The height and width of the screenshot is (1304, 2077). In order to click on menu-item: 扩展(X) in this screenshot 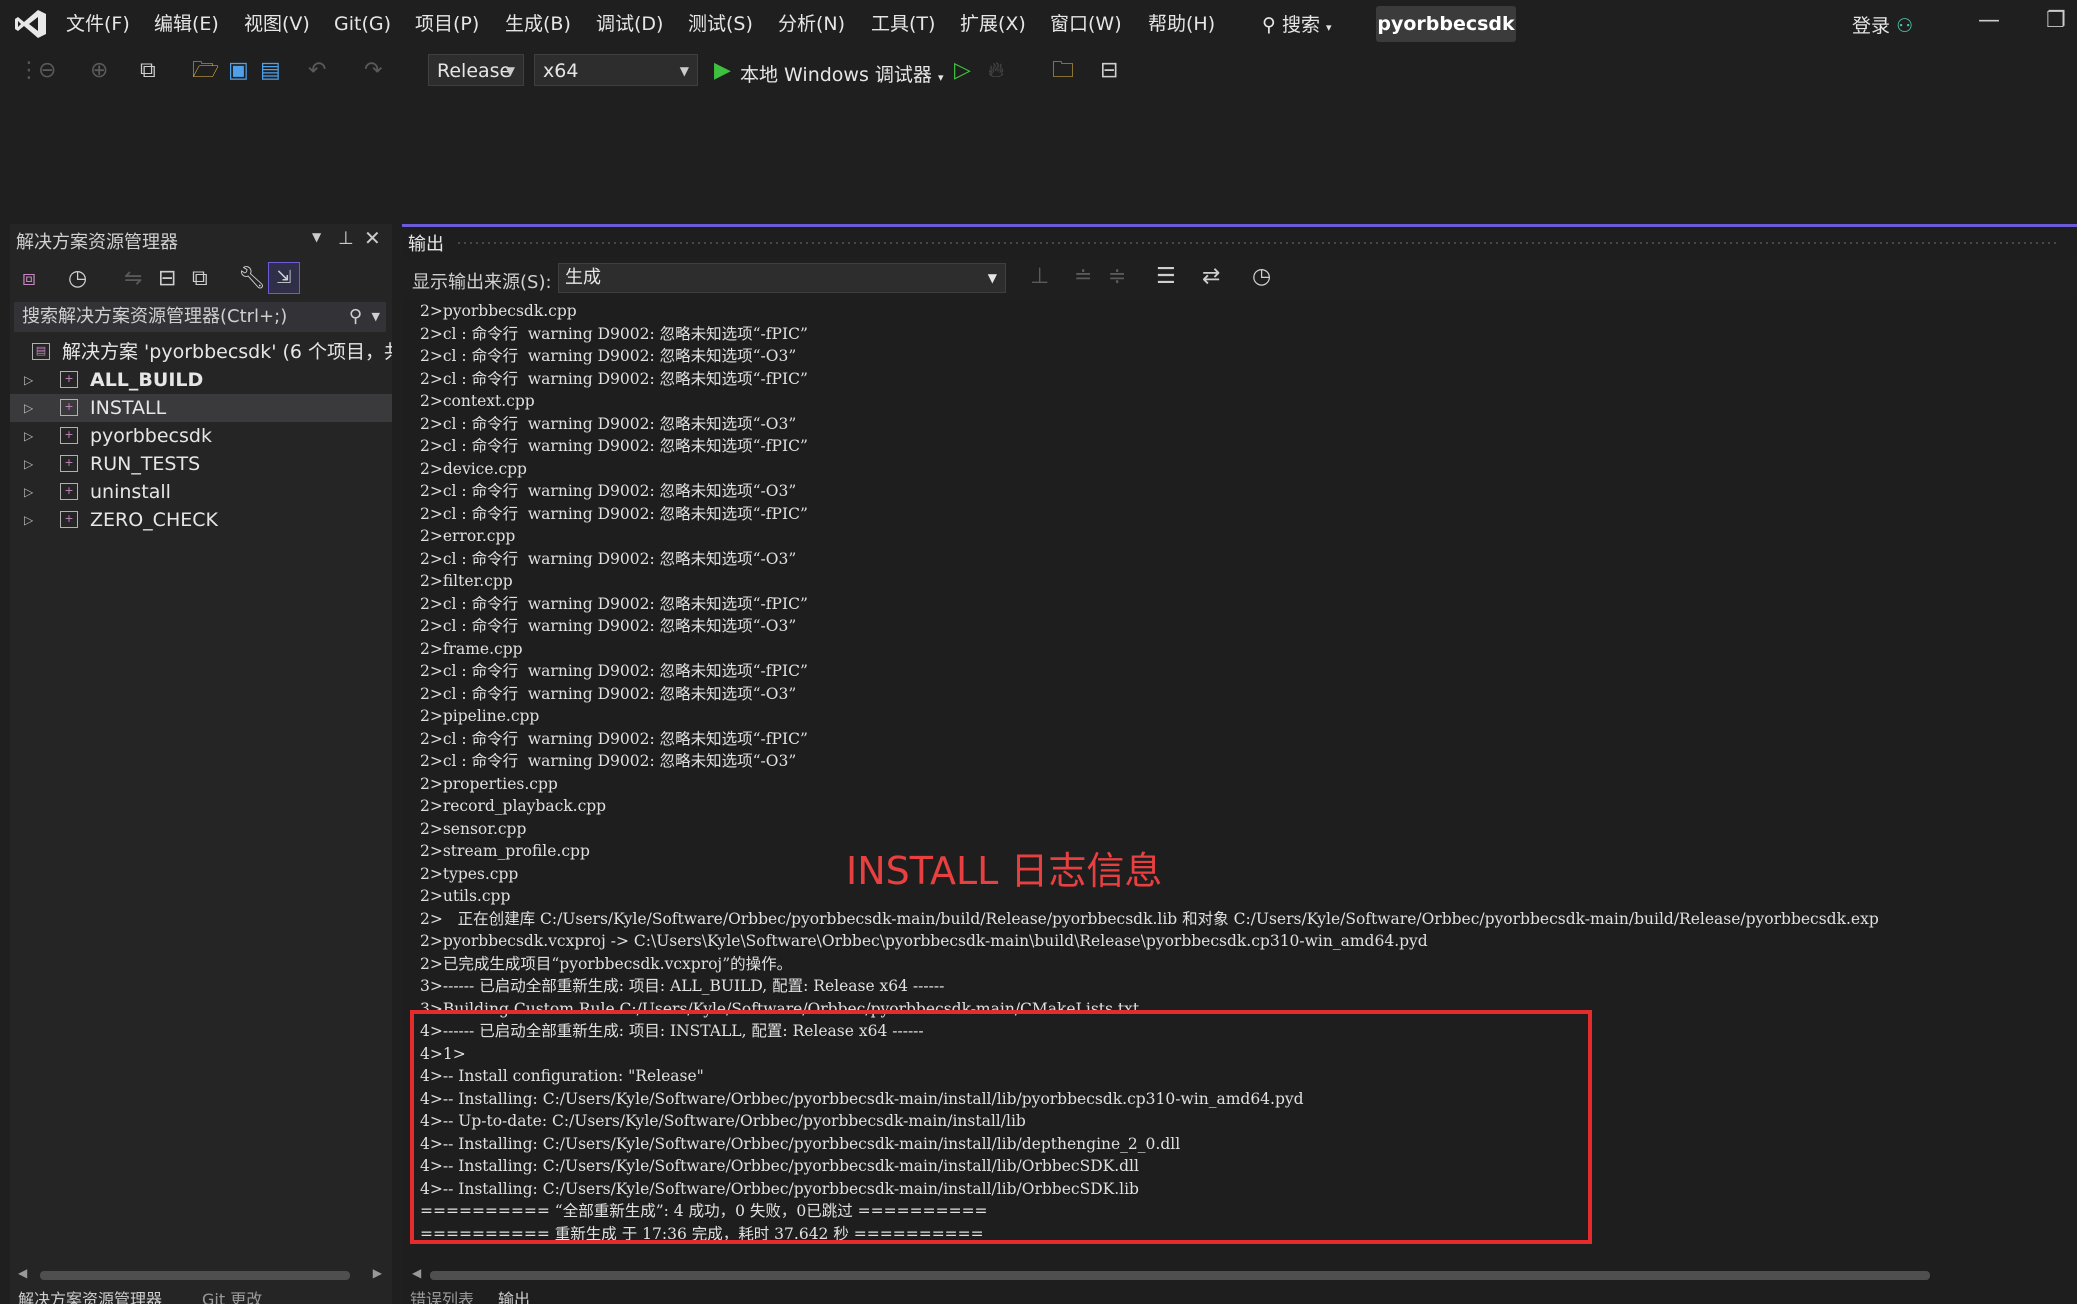, I will do `click(993, 24)`.